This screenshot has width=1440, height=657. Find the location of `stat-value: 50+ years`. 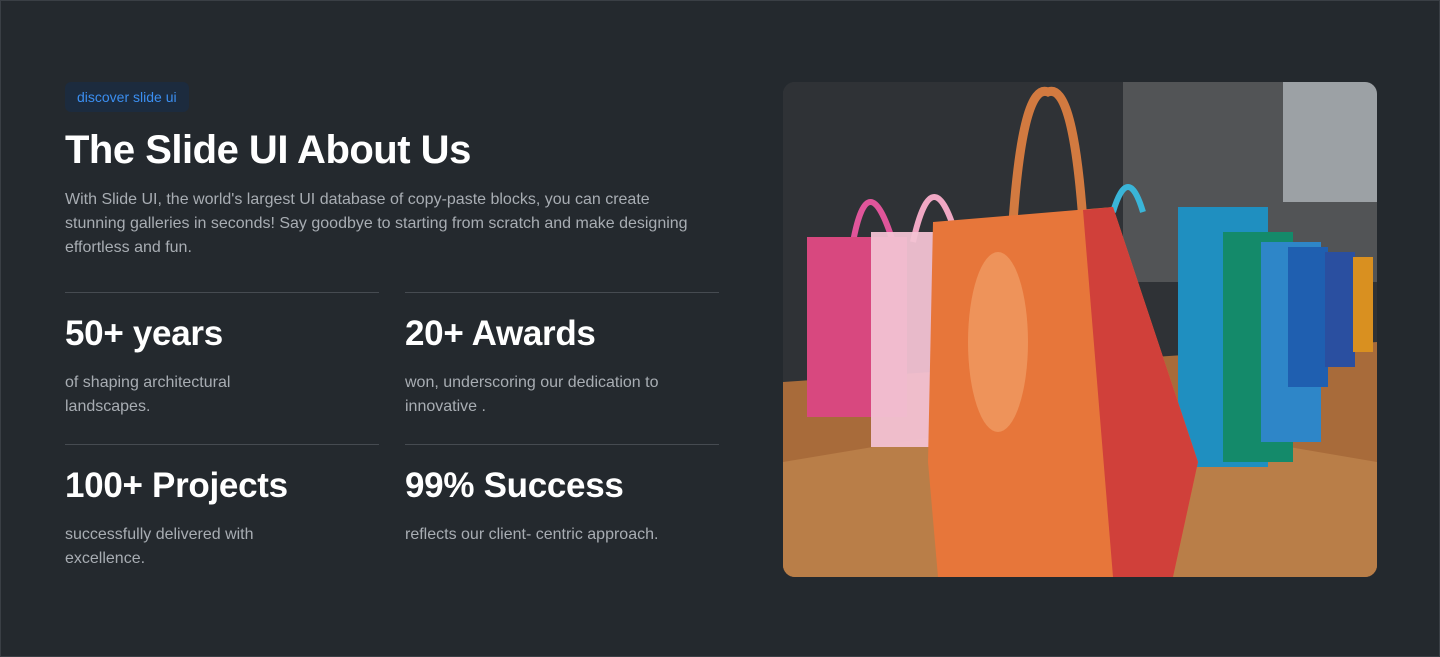

stat-value: 50+ years is located at coordinates (144, 333).